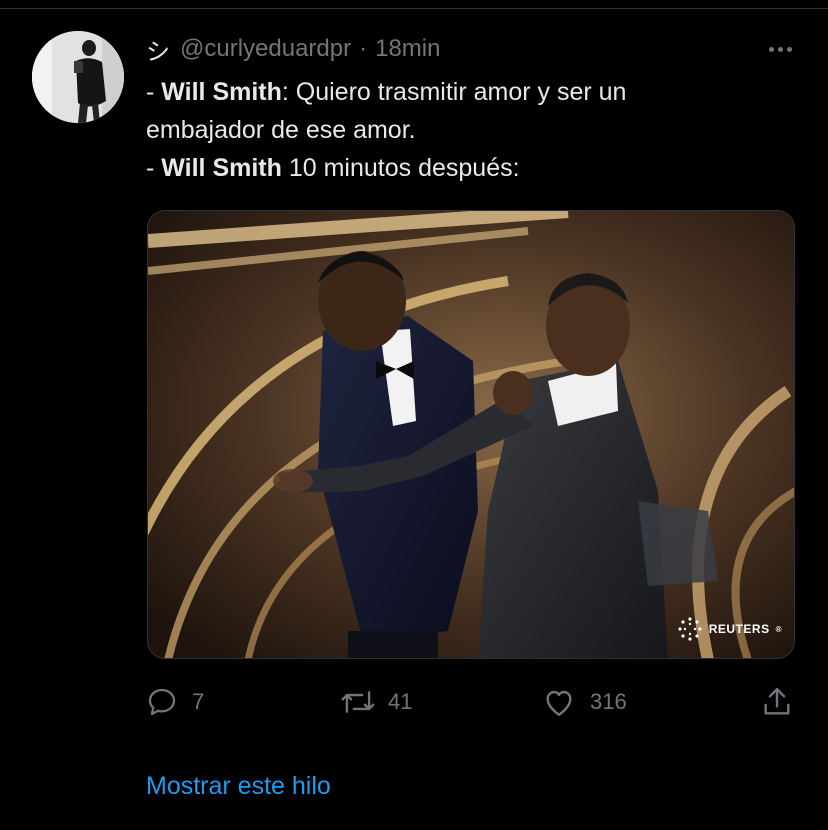 The width and height of the screenshot is (828, 830). I want to click on retweet-button: 41, so click(376, 702).